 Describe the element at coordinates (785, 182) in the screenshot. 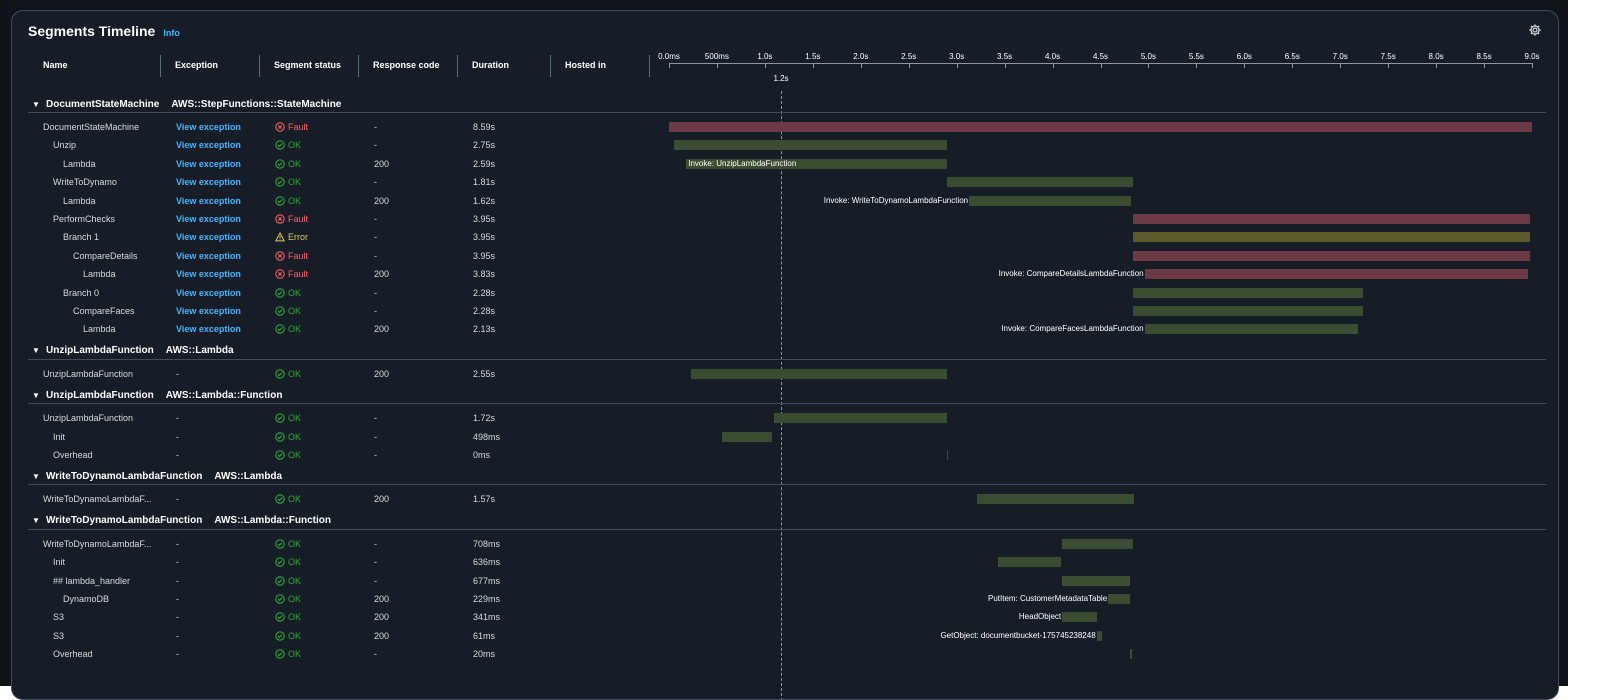

I see `segment-row: WriteToDynamo View exception OK - 1.81s` at that location.